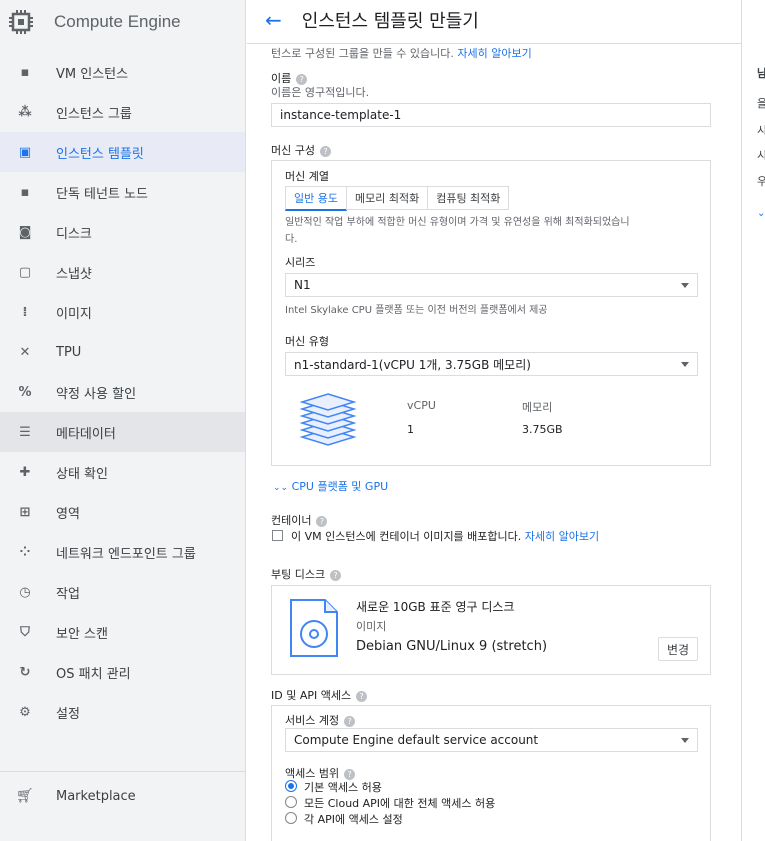  Describe the element at coordinates (316, 198) in the screenshot. I see `tab-general-purpose: 일반 용도` at that location.